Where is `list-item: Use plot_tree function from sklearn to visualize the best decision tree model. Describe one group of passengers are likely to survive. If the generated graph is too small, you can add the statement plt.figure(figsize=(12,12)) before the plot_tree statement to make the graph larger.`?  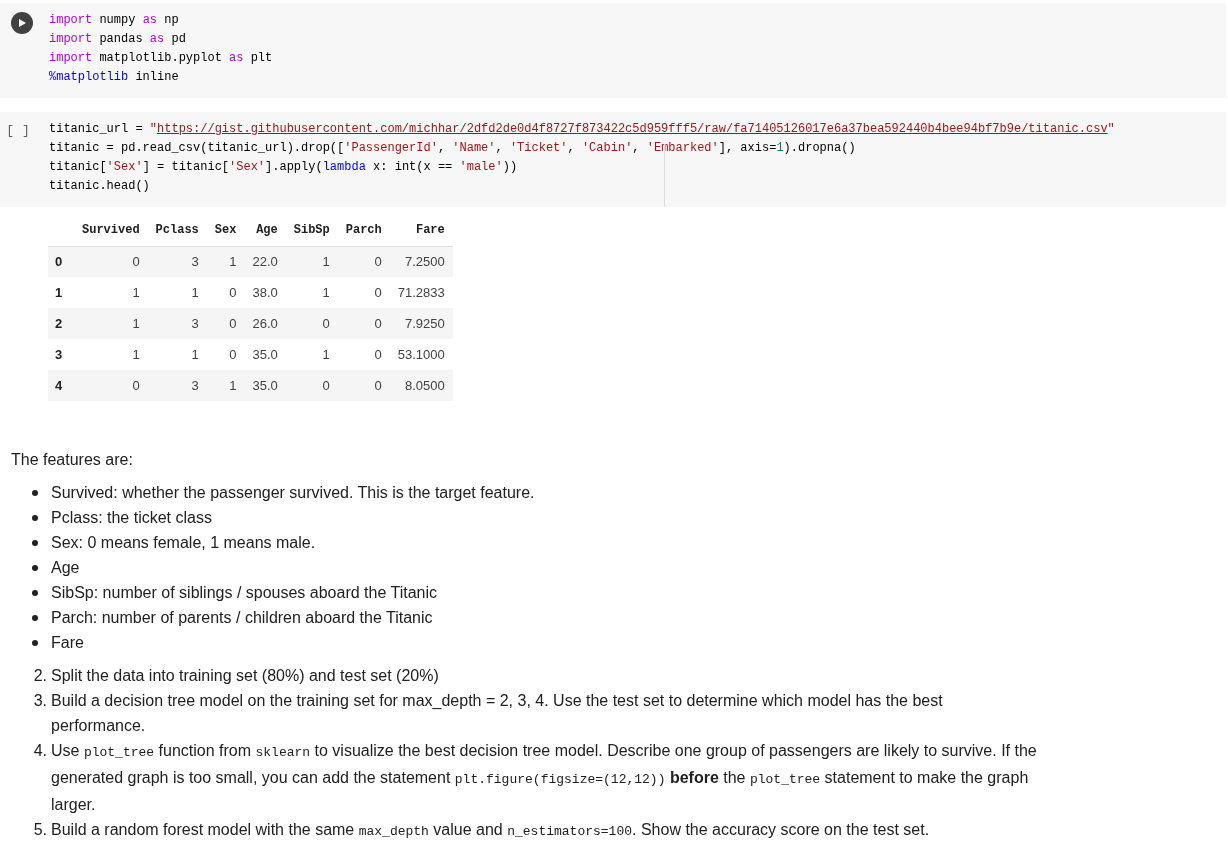 list-item: Use plot_tree function from sklearn to visualize the best decision tree model. Describe one group of passengers are likely to survive. If the generated graph is too small, you can add the statement plt.figure(figsize=(12,12)) before the plot_tree statement to make the graph larger. is located at coordinates (544, 778).